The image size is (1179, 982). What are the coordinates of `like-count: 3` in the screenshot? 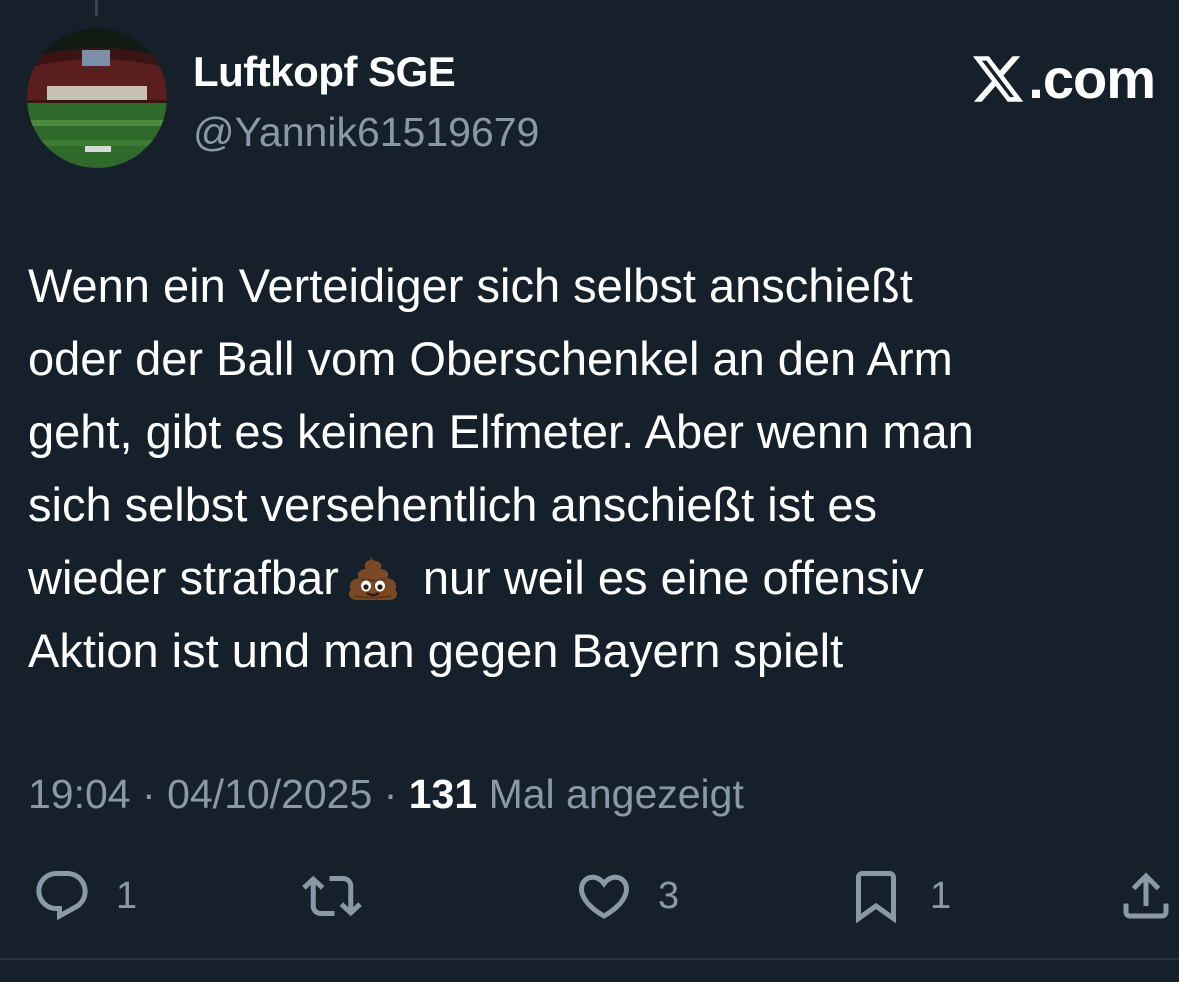 It's located at (669, 896).